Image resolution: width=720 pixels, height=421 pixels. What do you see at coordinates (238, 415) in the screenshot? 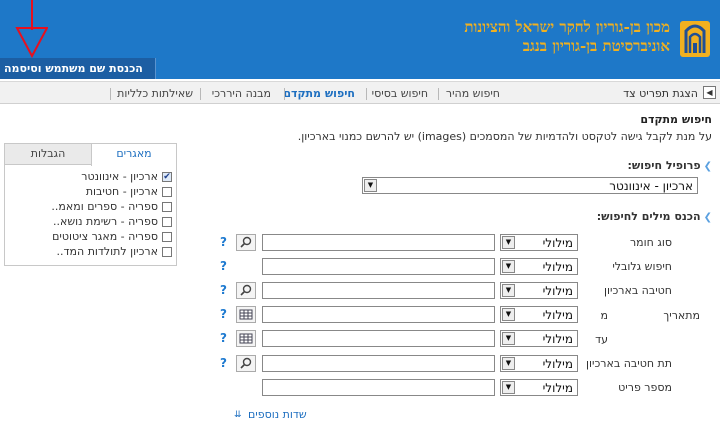
I see `chevron-down-icon: ⇊` at bounding box center [238, 415].